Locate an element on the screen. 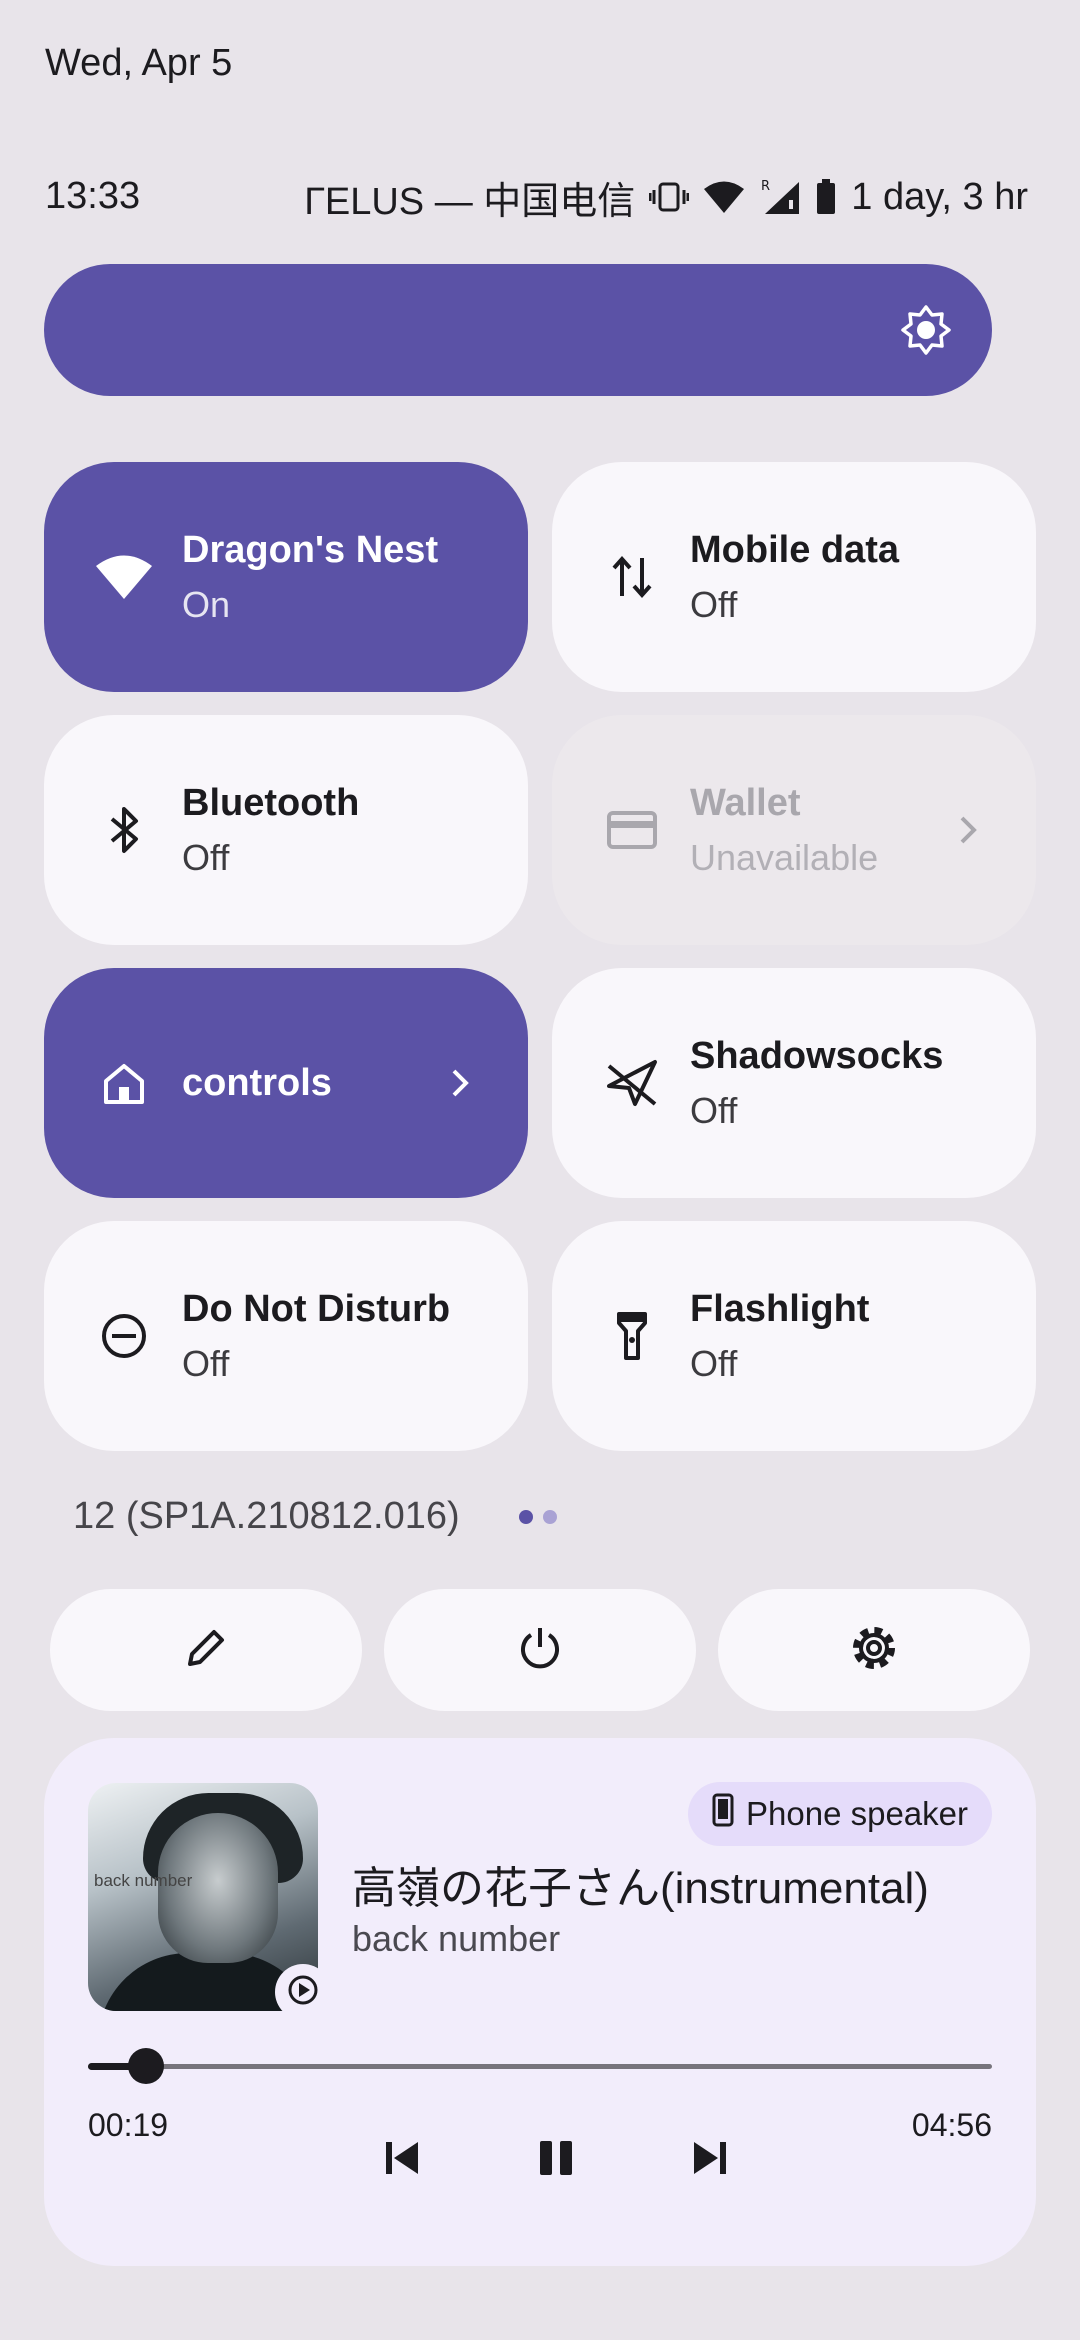 The height and width of the screenshot is (2340, 1080). total-time: 04:56 is located at coordinates (951, 2125).